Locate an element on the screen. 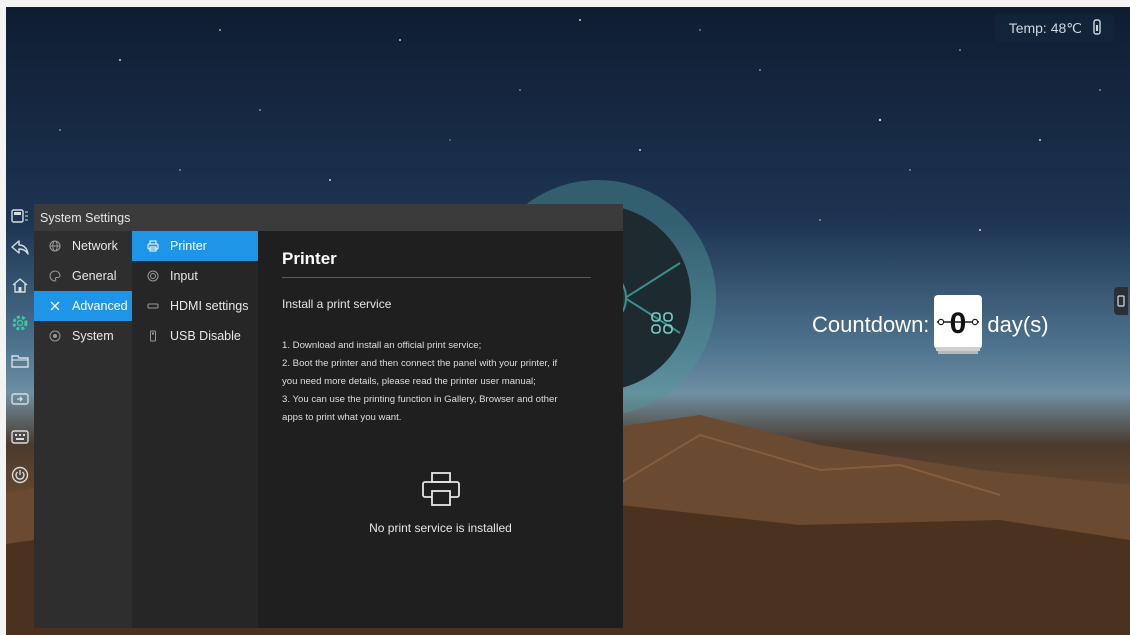 The height and width of the screenshot is (635, 1130). temperature-badge: Temp: 48℃ is located at coordinates (1054, 28).